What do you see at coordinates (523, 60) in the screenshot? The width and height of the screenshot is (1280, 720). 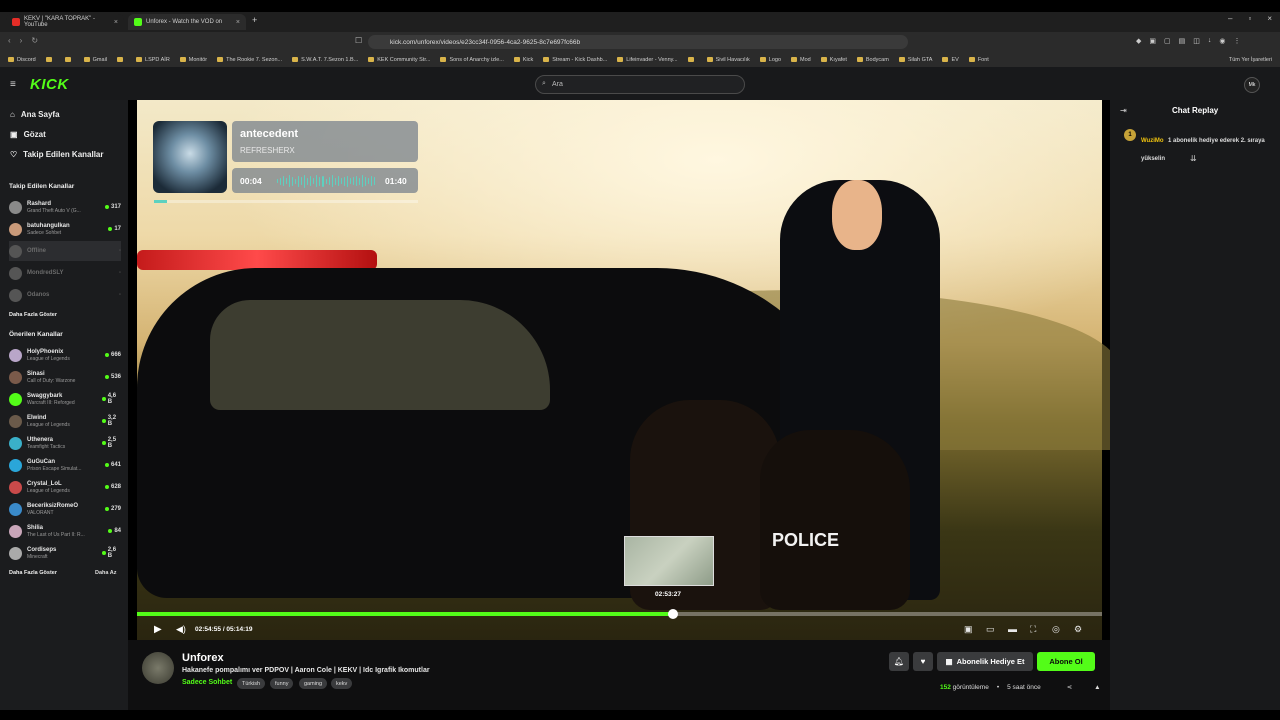 I see `bookmark-item: Kick` at bounding box center [523, 60].